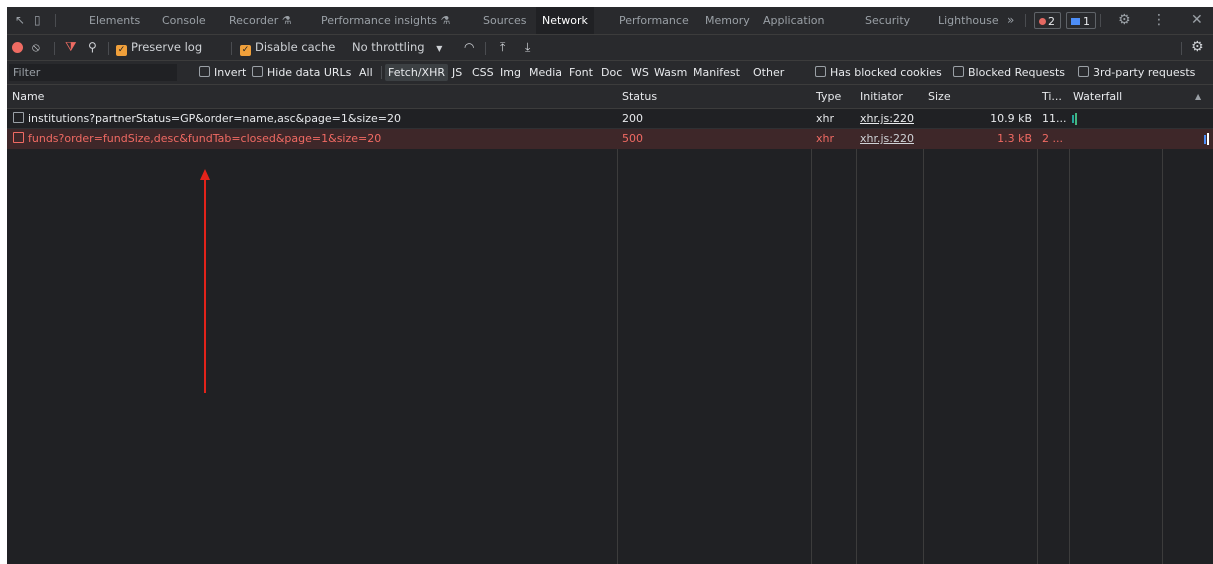 Image resolution: width=1213 pixels, height=564 pixels. I want to click on filter-type-wasm: Wasm, so click(670, 72).